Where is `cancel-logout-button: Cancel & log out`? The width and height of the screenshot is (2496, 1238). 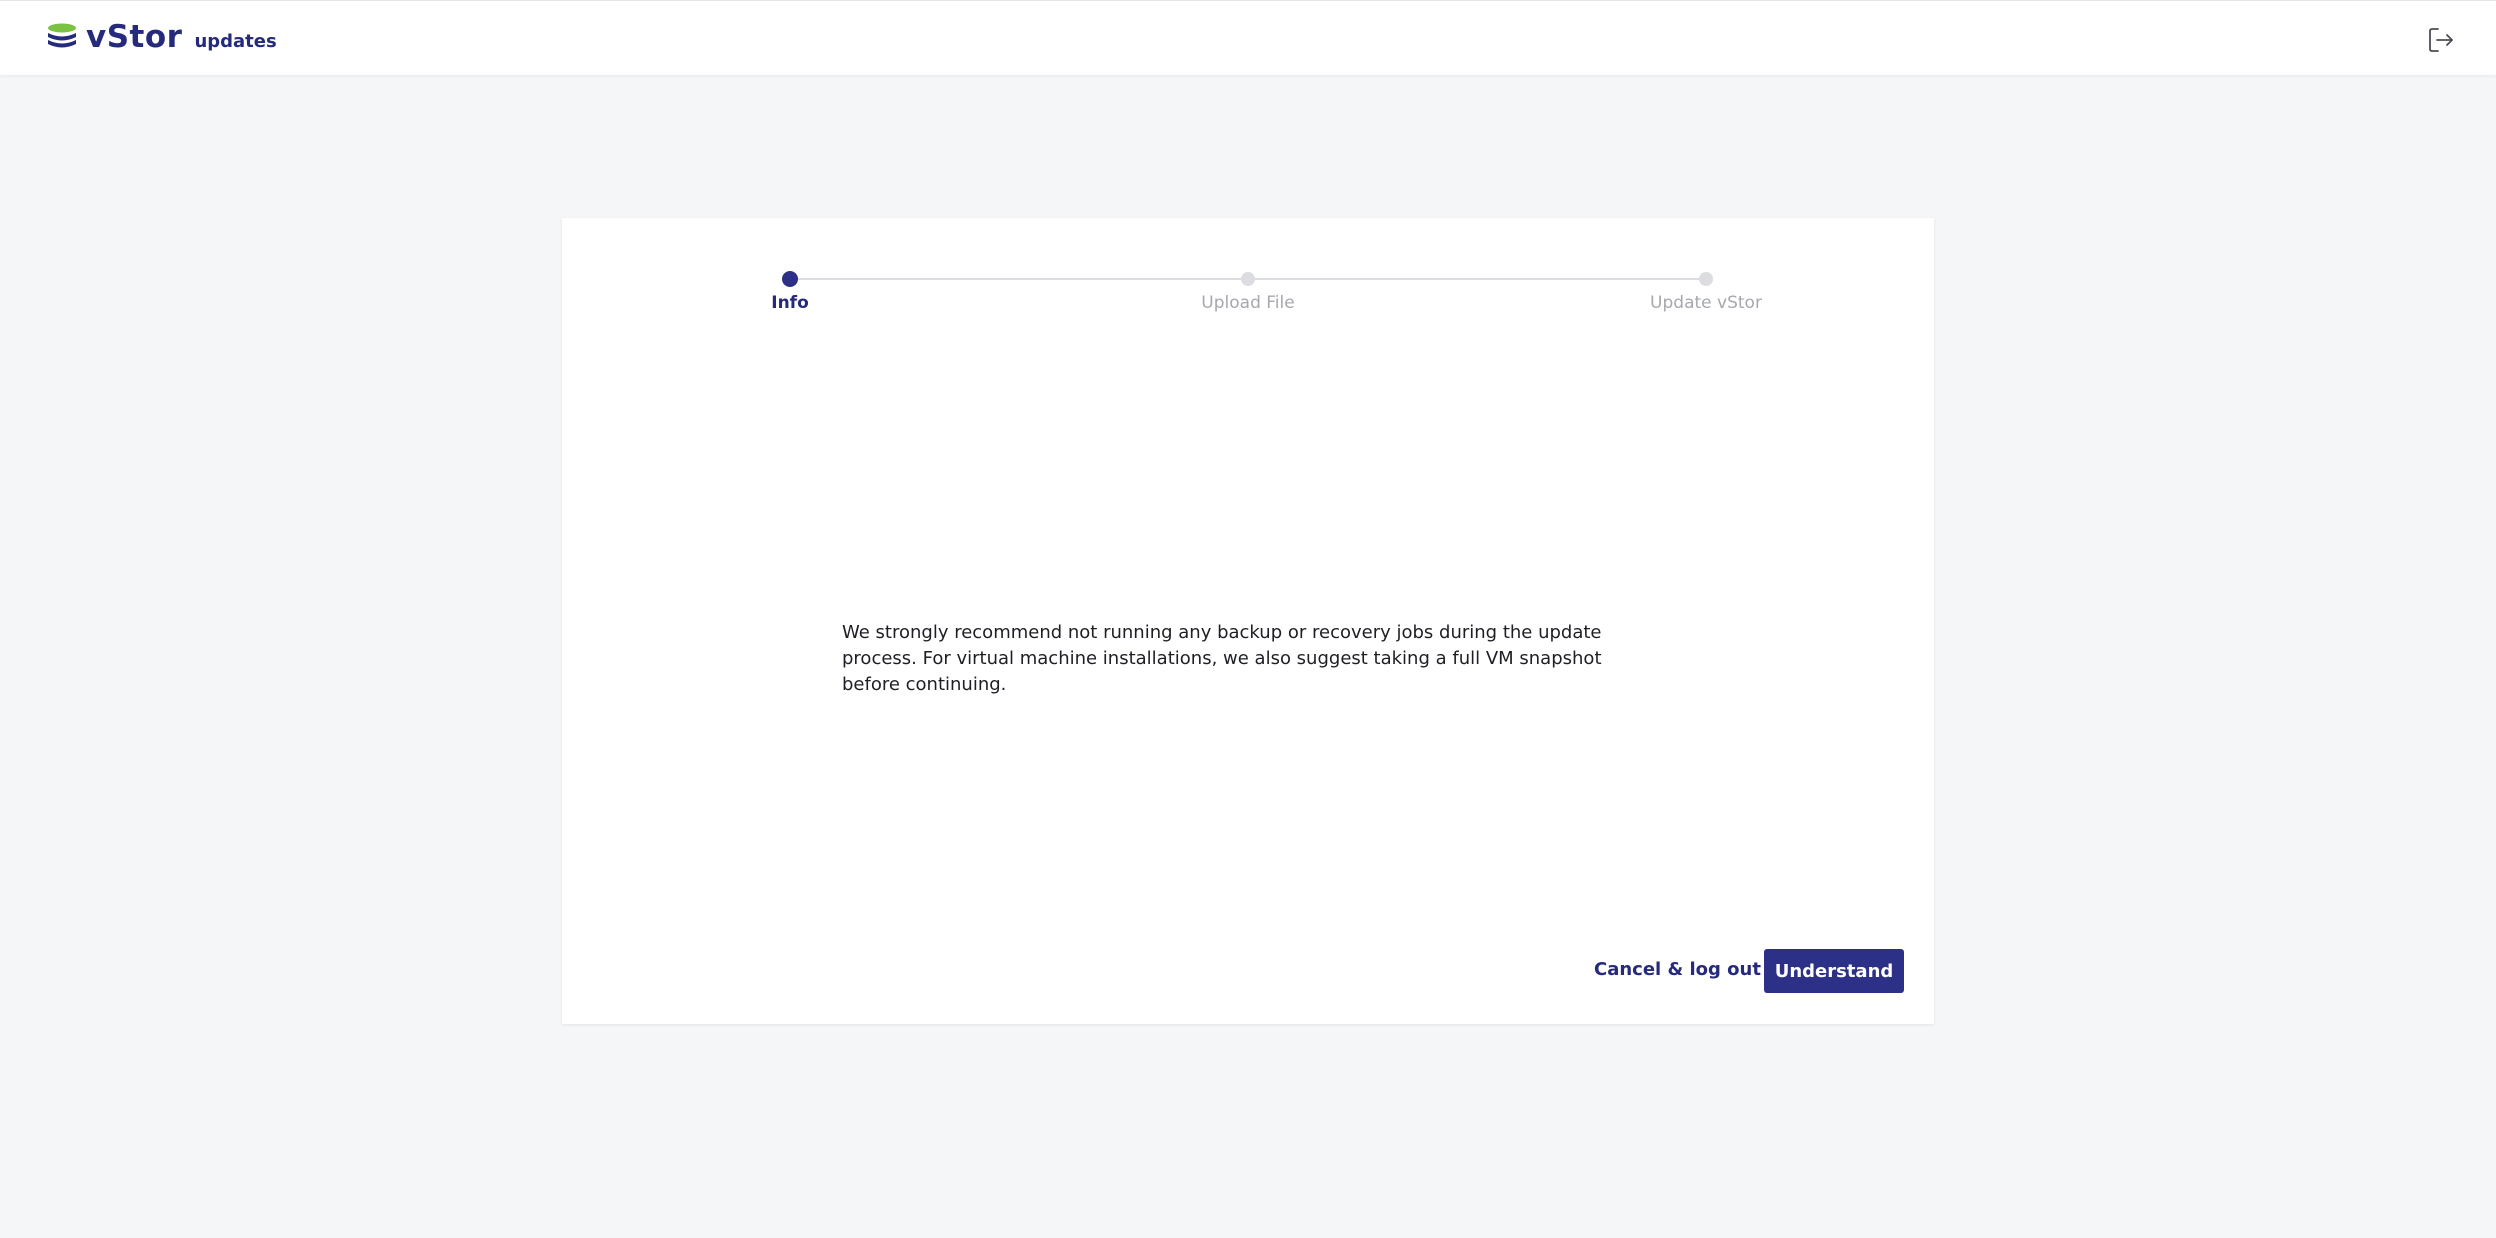
cancel-logout-button: Cancel & log out is located at coordinates (1677, 970).